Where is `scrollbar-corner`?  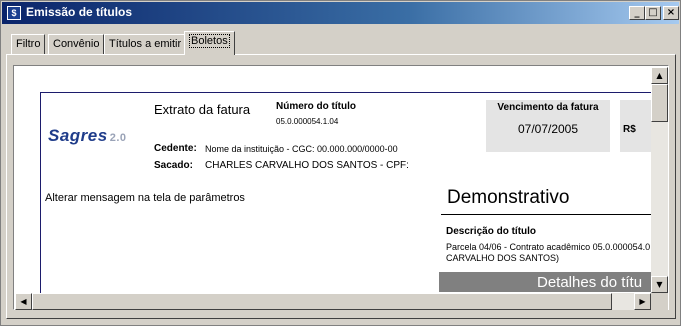 scrollbar-corner is located at coordinates (659, 301).